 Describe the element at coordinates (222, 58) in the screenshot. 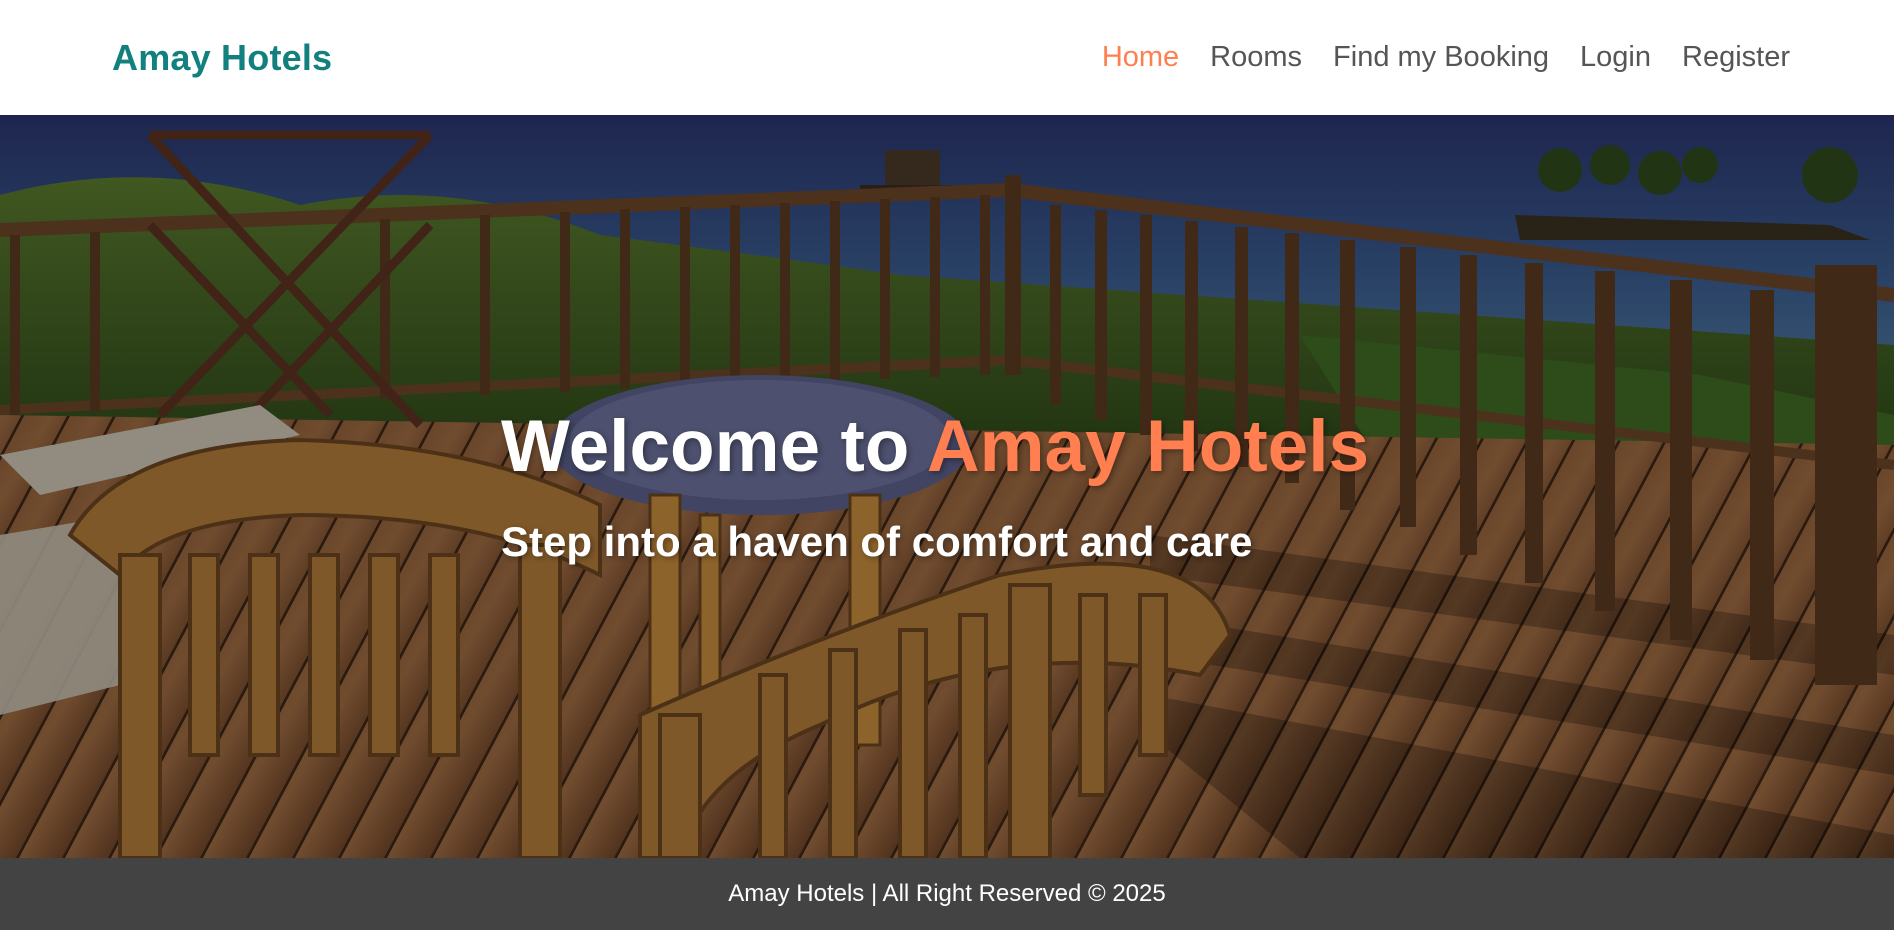

I see `brand-logo-link: Amay Hotels` at that location.